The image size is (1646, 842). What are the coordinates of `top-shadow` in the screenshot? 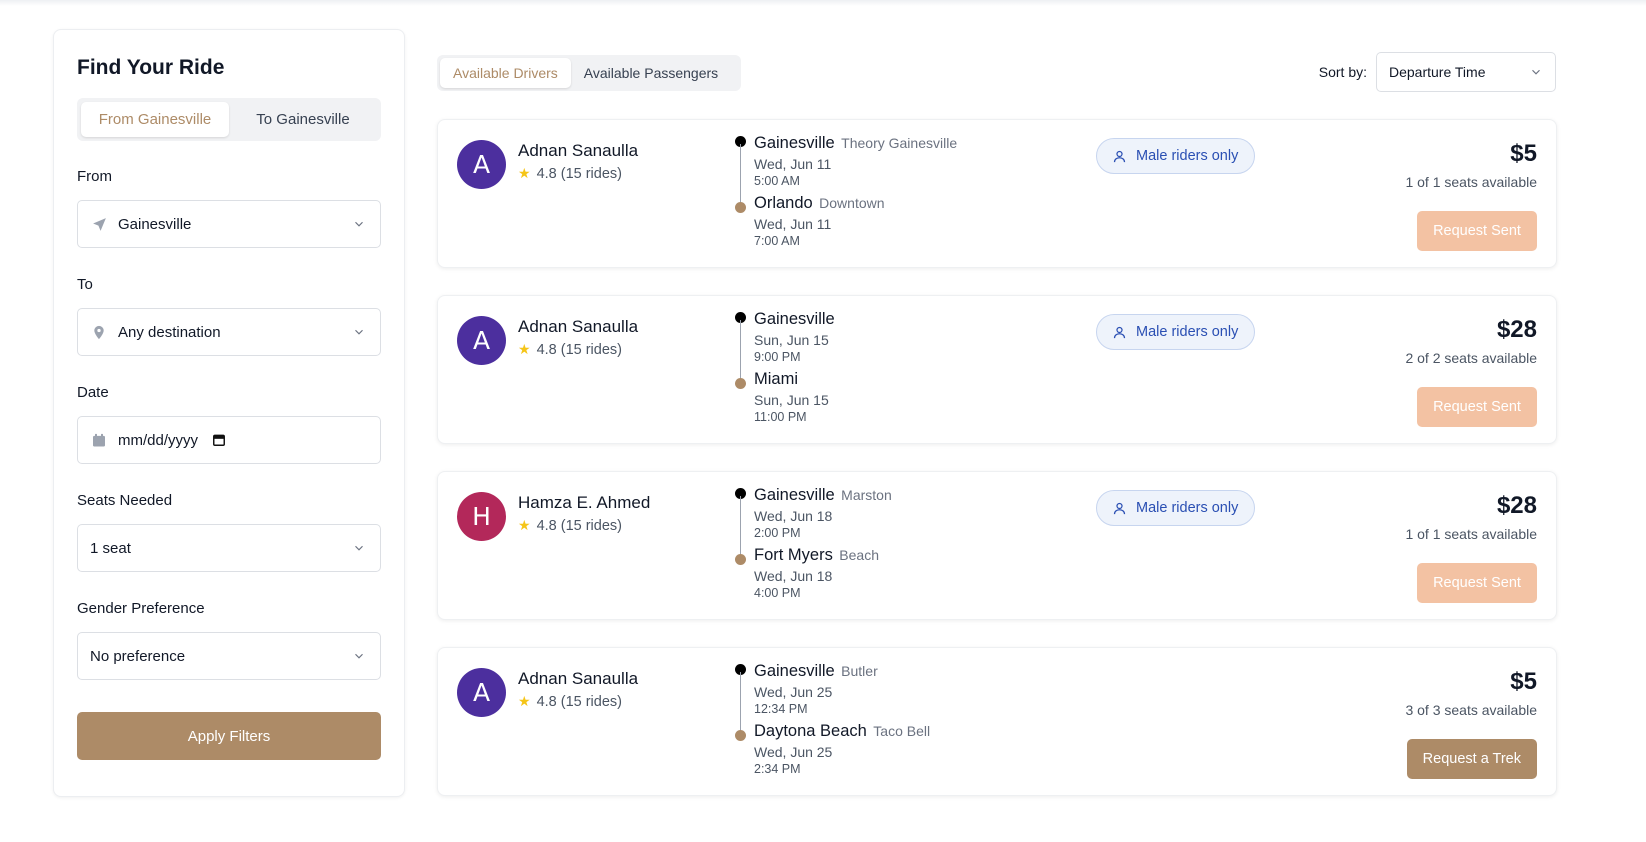 It's located at (823, 3).